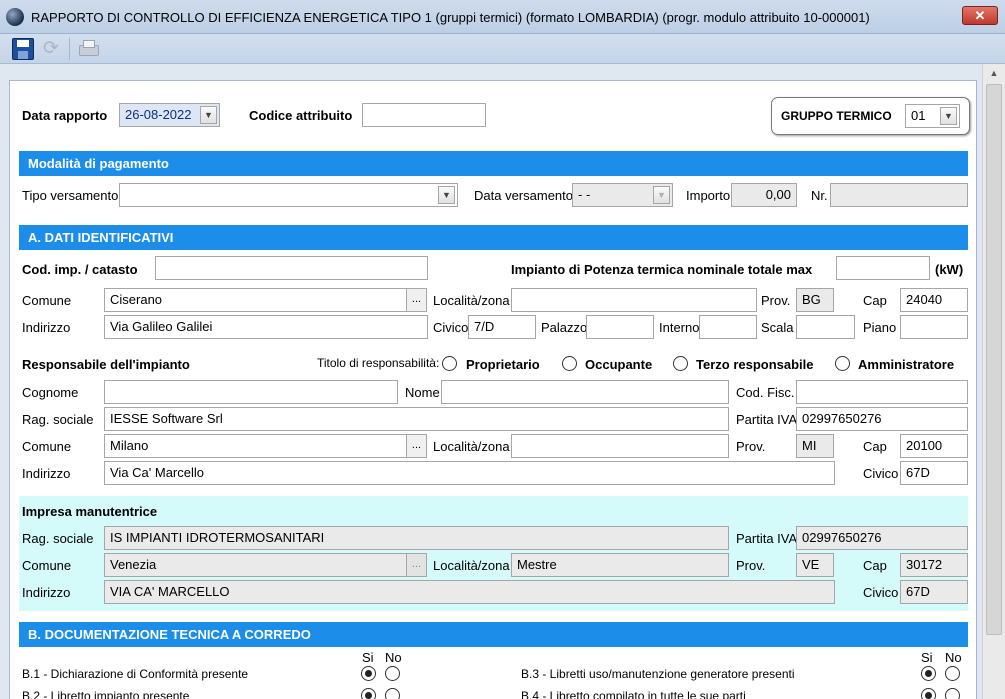  What do you see at coordinates (451, 327) in the screenshot?
I see `civico-label: Civico` at bounding box center [451, 327].